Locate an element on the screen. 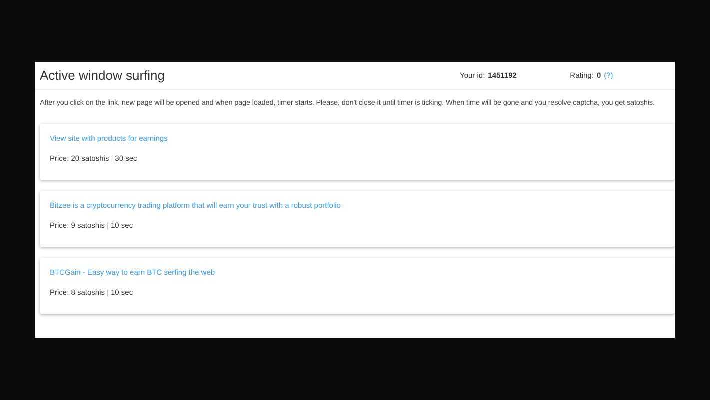 The height and width of the screenshot is (400, 710). page-title: Active window surfing is located at coordinates (103, 75).